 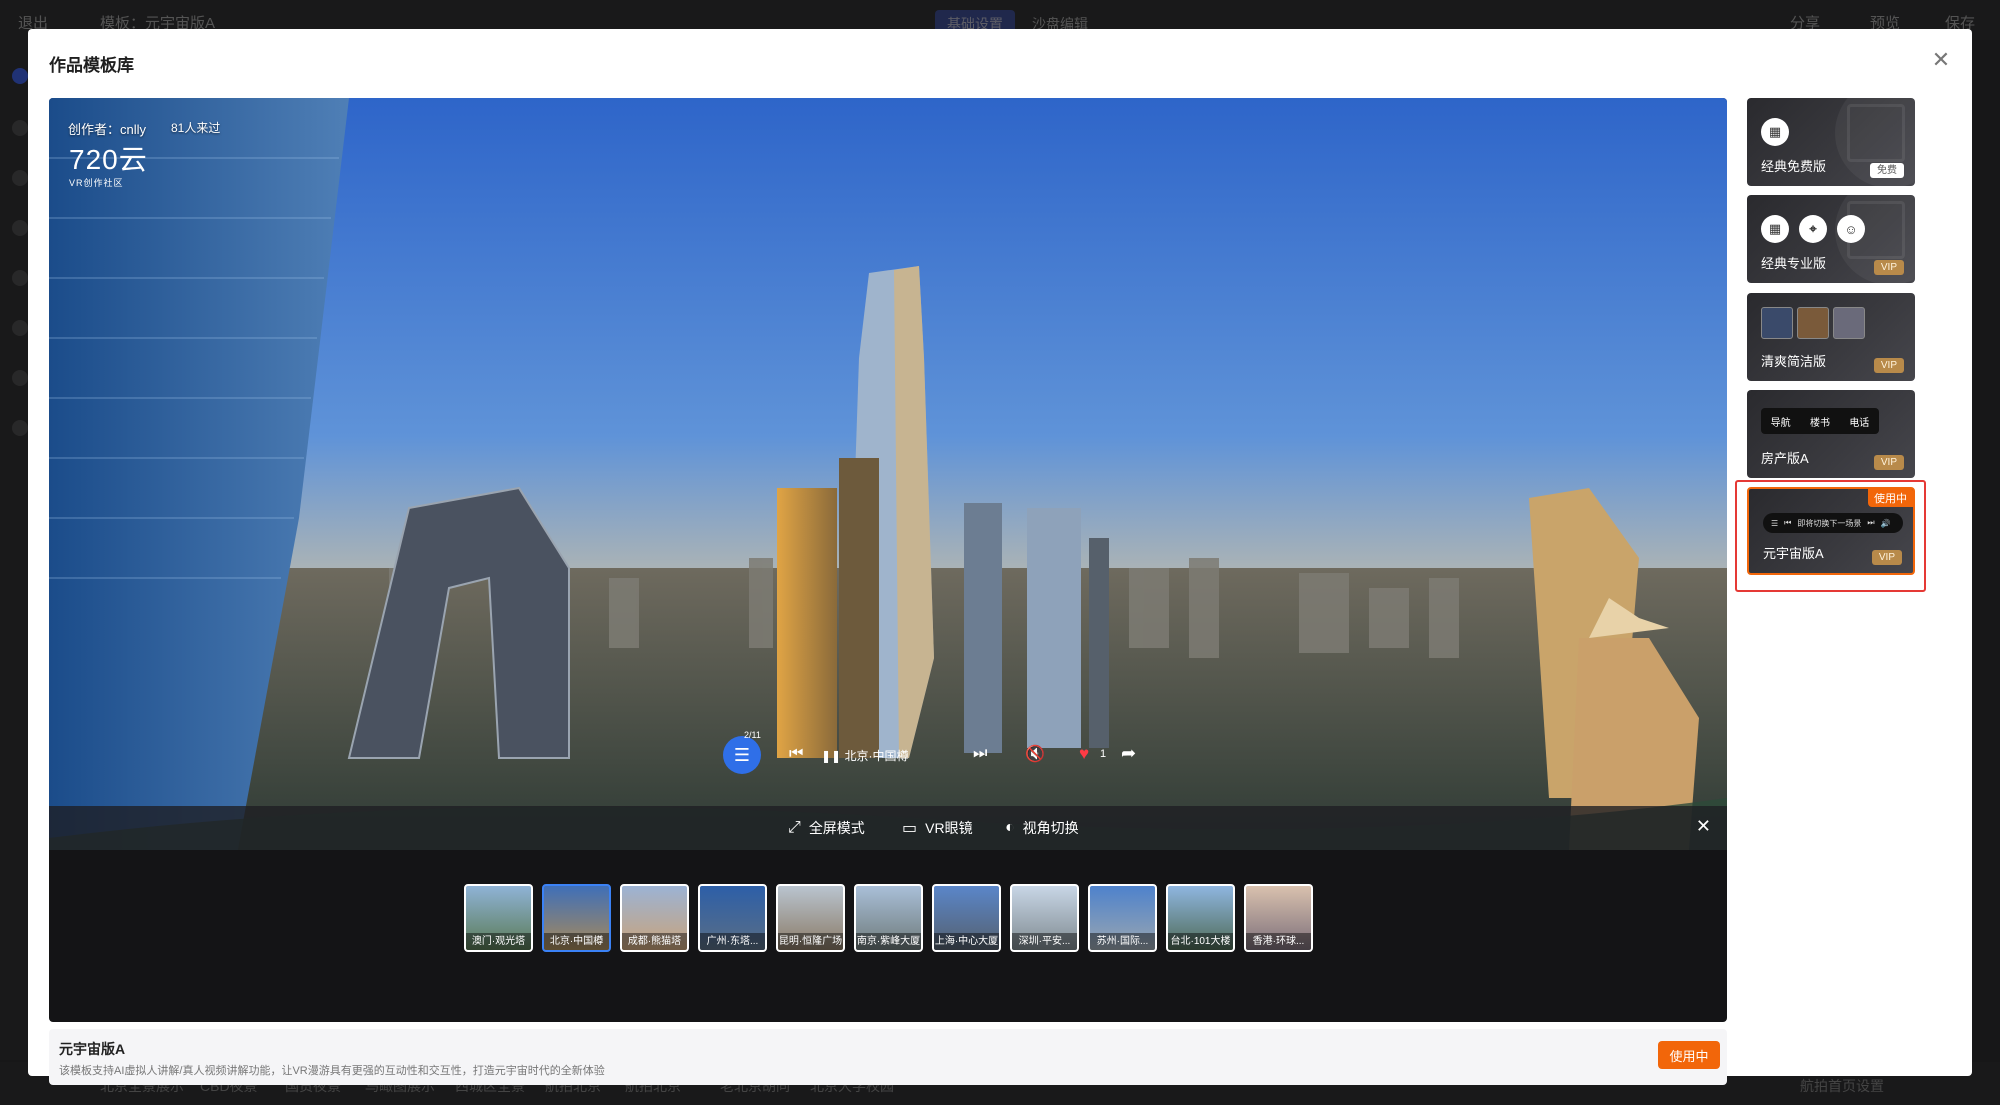 I want to click on scene-thumbnail: 台北·101大楼, so click(x=1200, y=918).